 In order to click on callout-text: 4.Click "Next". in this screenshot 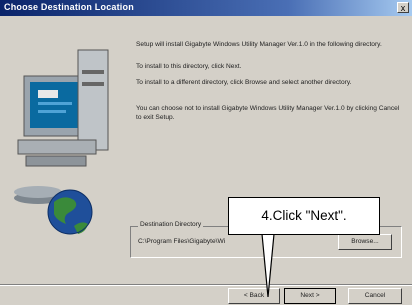, I will do `click(304, 215)`.